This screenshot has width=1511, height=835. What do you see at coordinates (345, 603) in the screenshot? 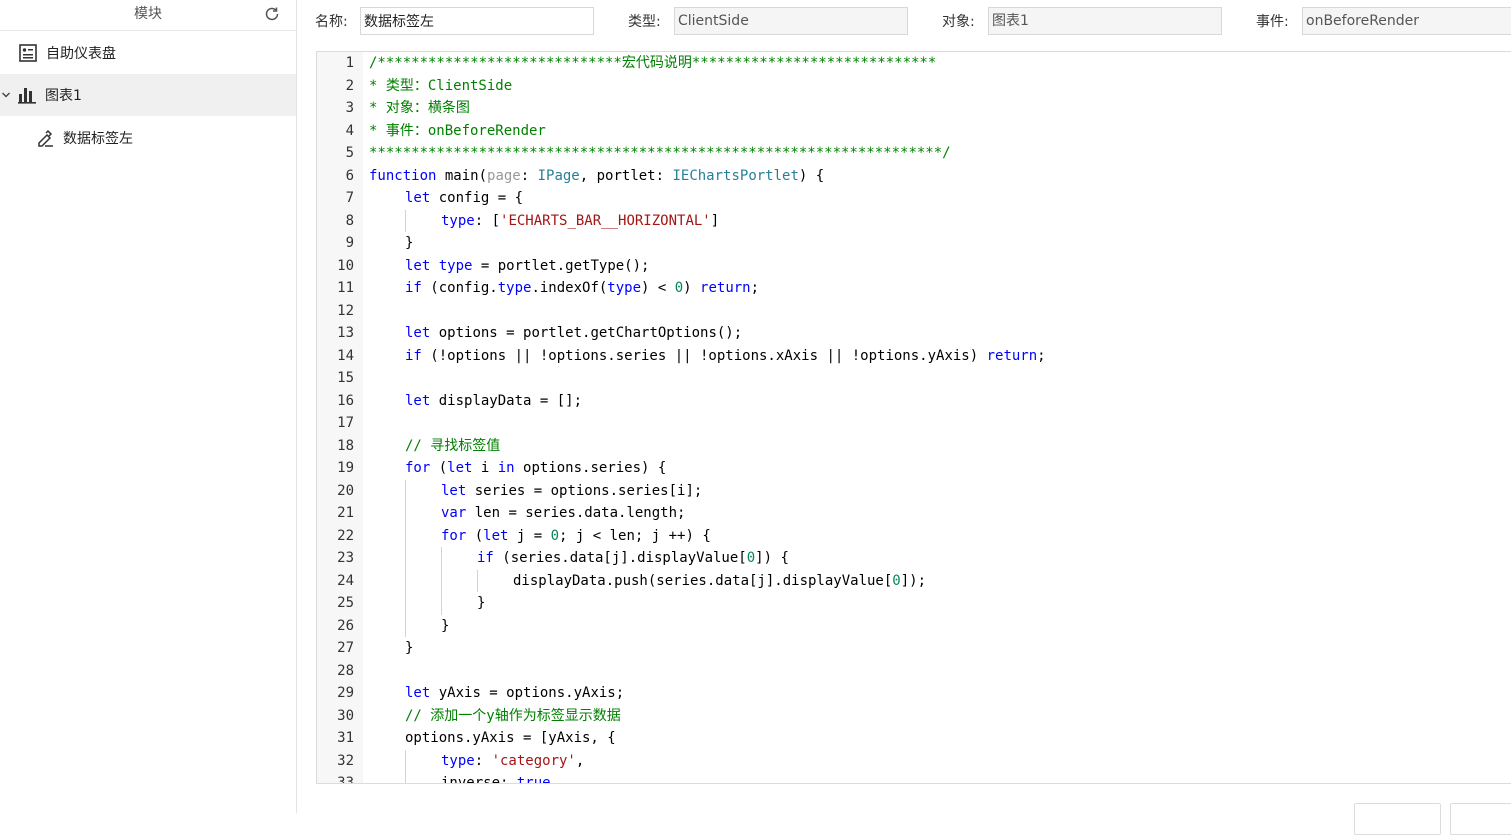
I see `line-number: 25` at bounding box center [345, 603].